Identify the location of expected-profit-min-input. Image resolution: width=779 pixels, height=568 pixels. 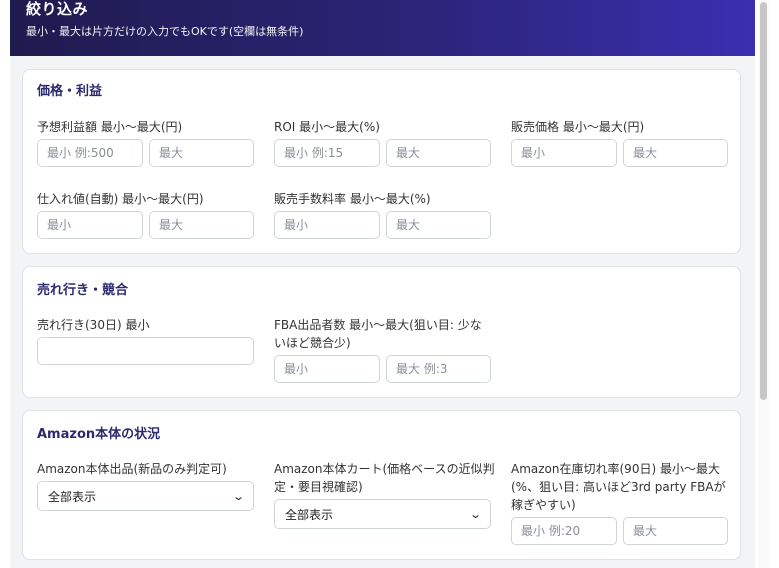
(90, 153).